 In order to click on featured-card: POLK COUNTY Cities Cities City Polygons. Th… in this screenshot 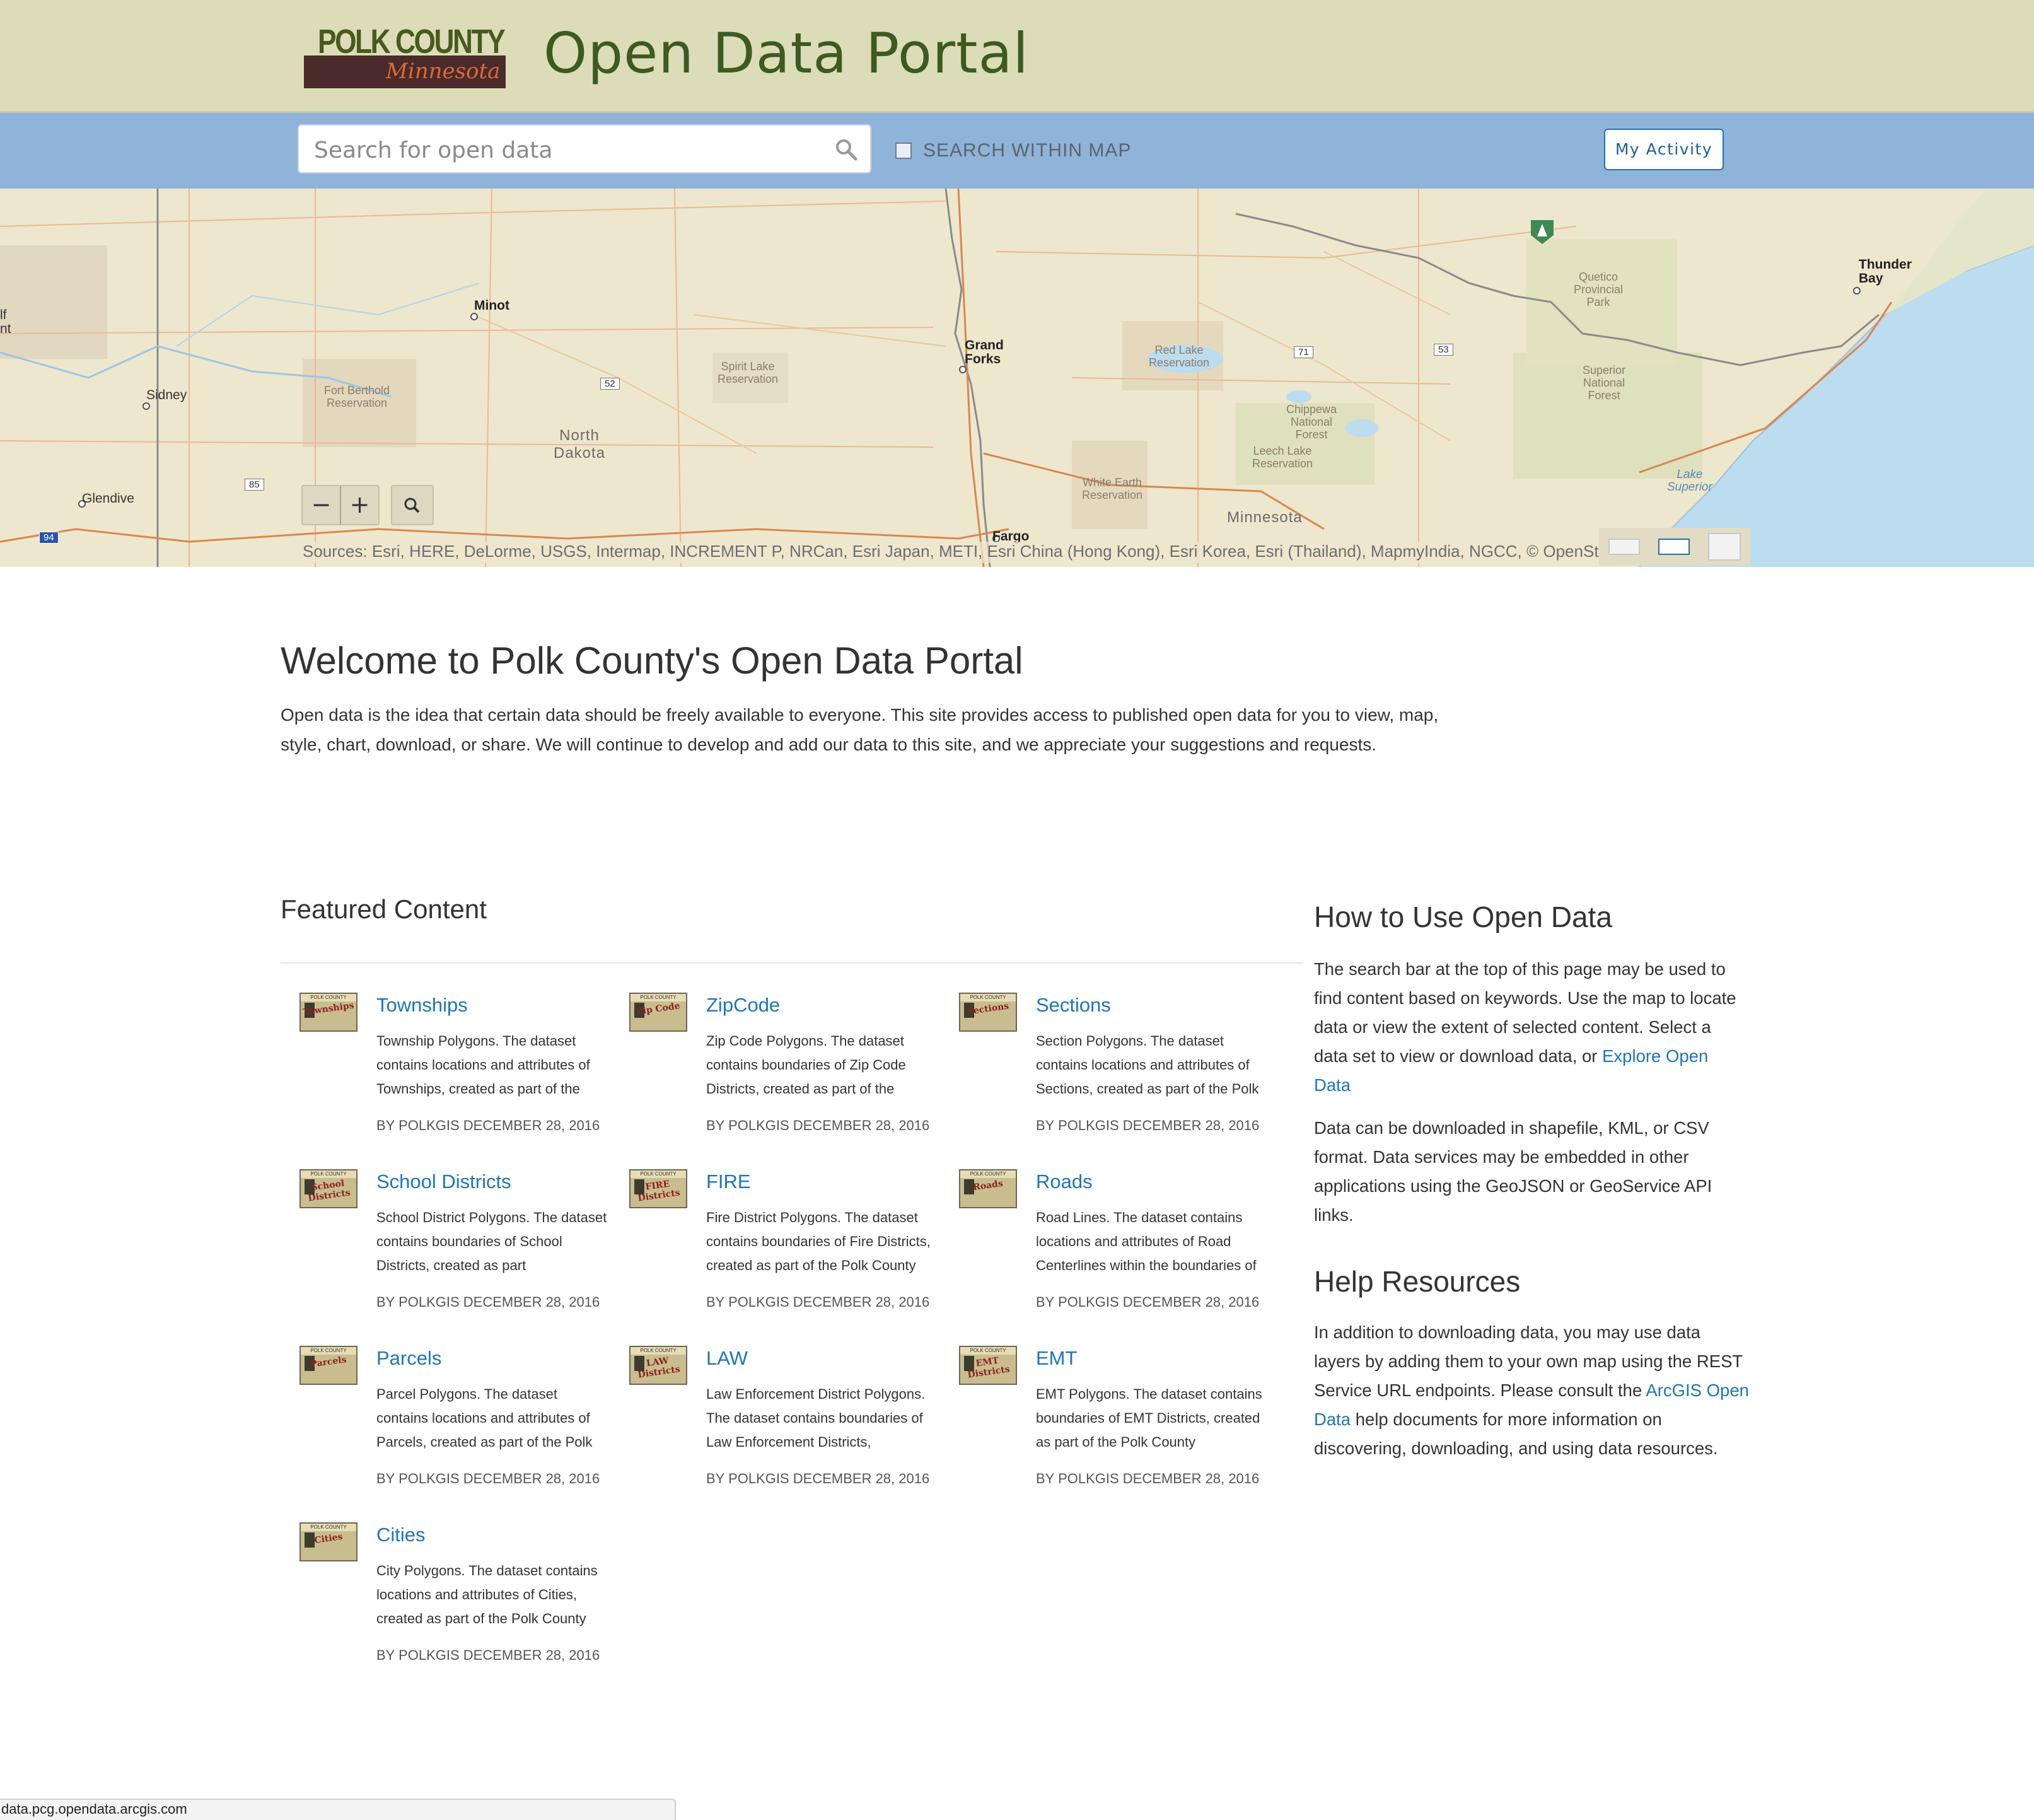, I will do `click(444, 1604)`.